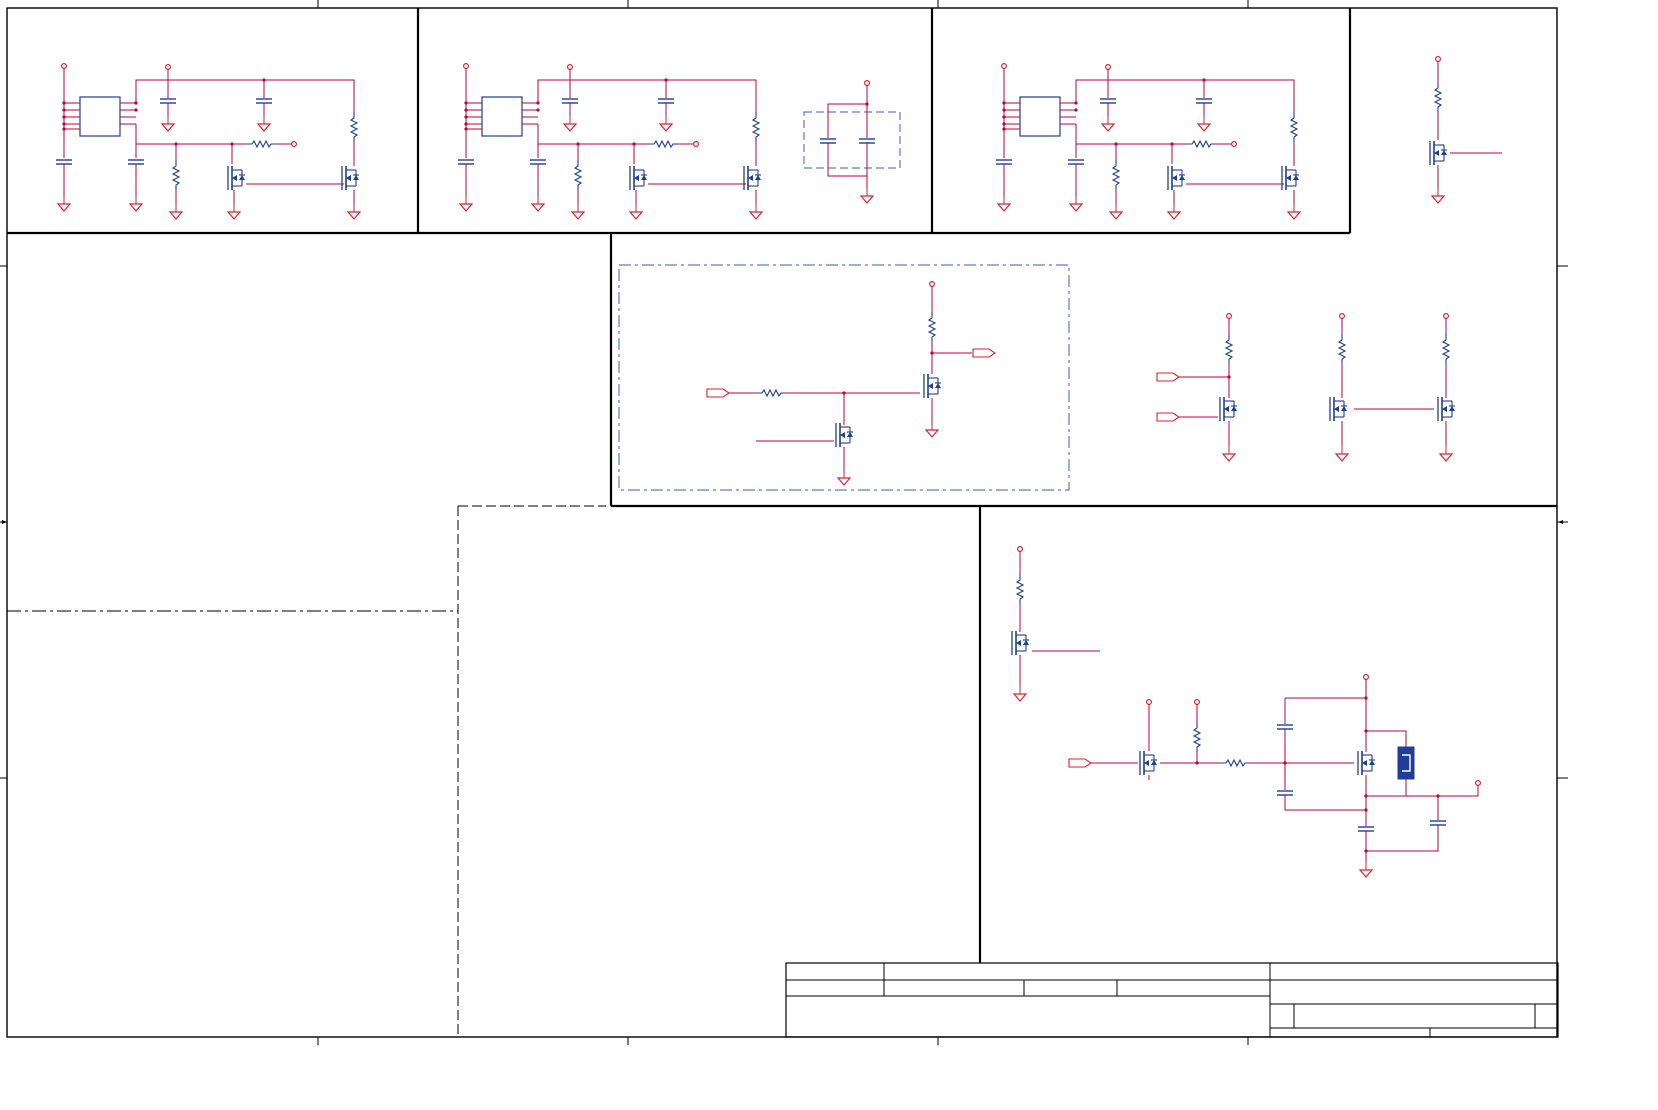 This screenshot has height=1110, width=1658. I want to click on output-port, so click(984, 353).